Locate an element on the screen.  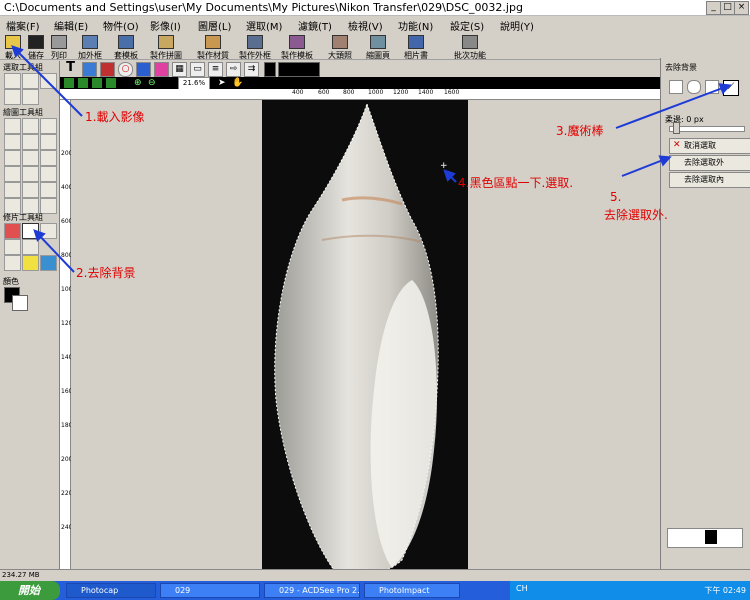
lens-icon is located at coordinates (143, 69).